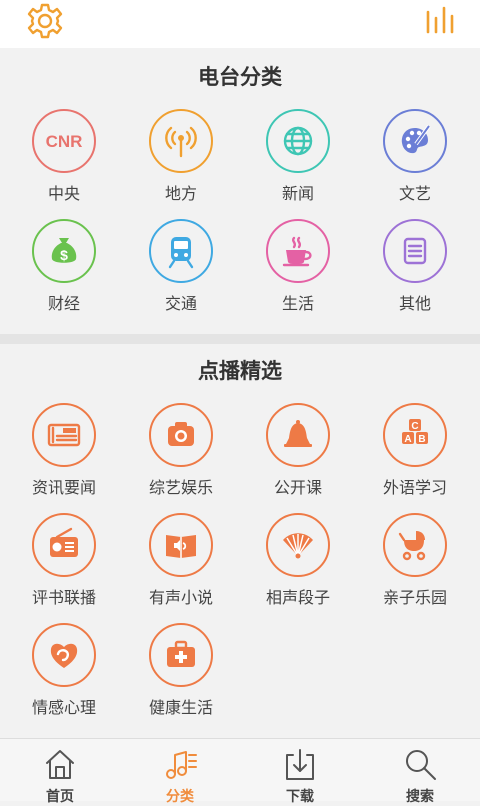  I want to click on nav-music-list: 分类, so click(180, 772).